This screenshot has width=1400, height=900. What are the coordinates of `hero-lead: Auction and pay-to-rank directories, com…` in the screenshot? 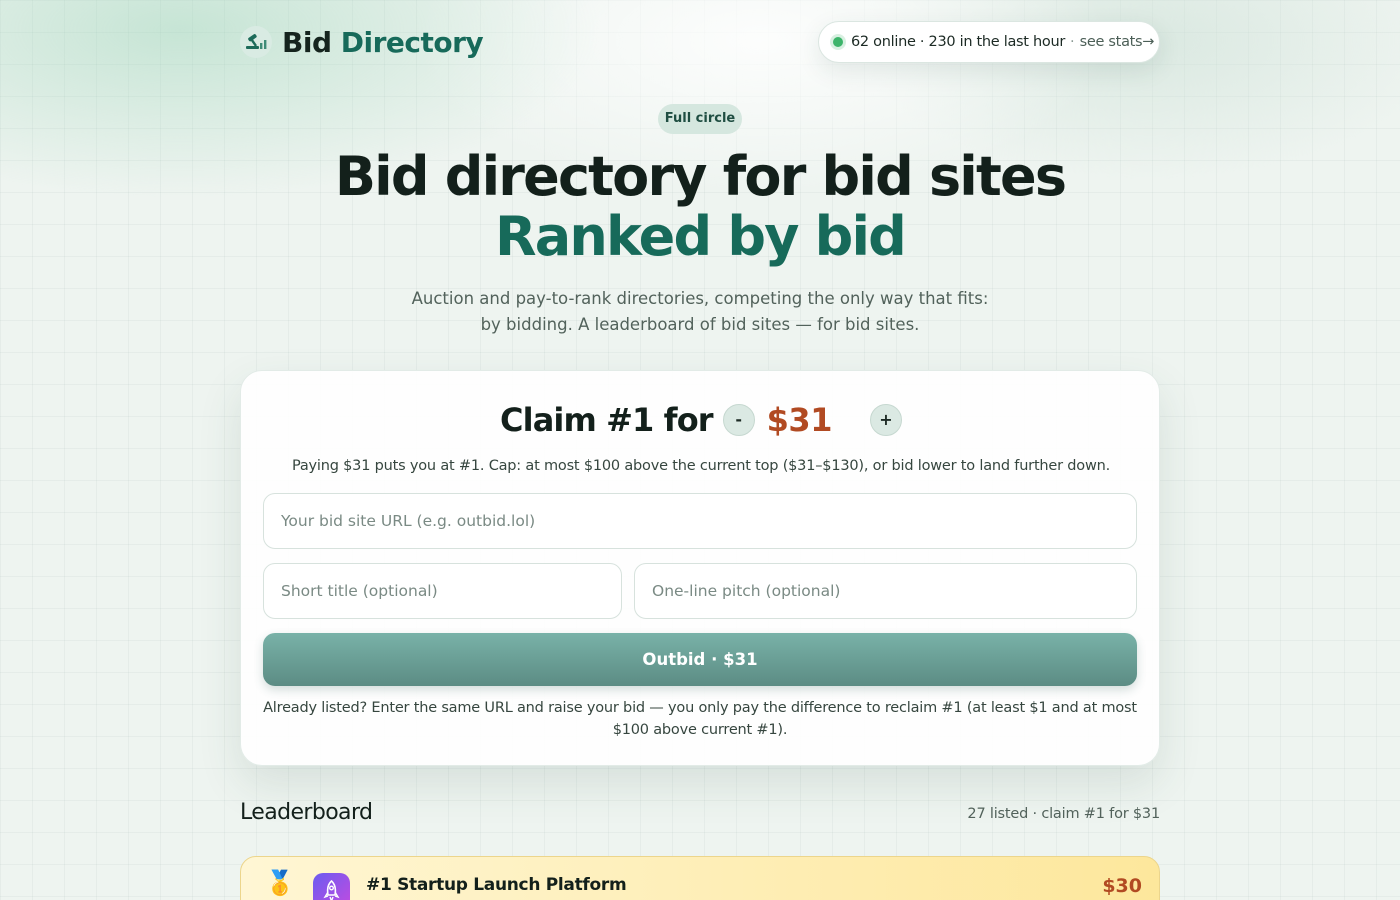 It's located at (700, 311).